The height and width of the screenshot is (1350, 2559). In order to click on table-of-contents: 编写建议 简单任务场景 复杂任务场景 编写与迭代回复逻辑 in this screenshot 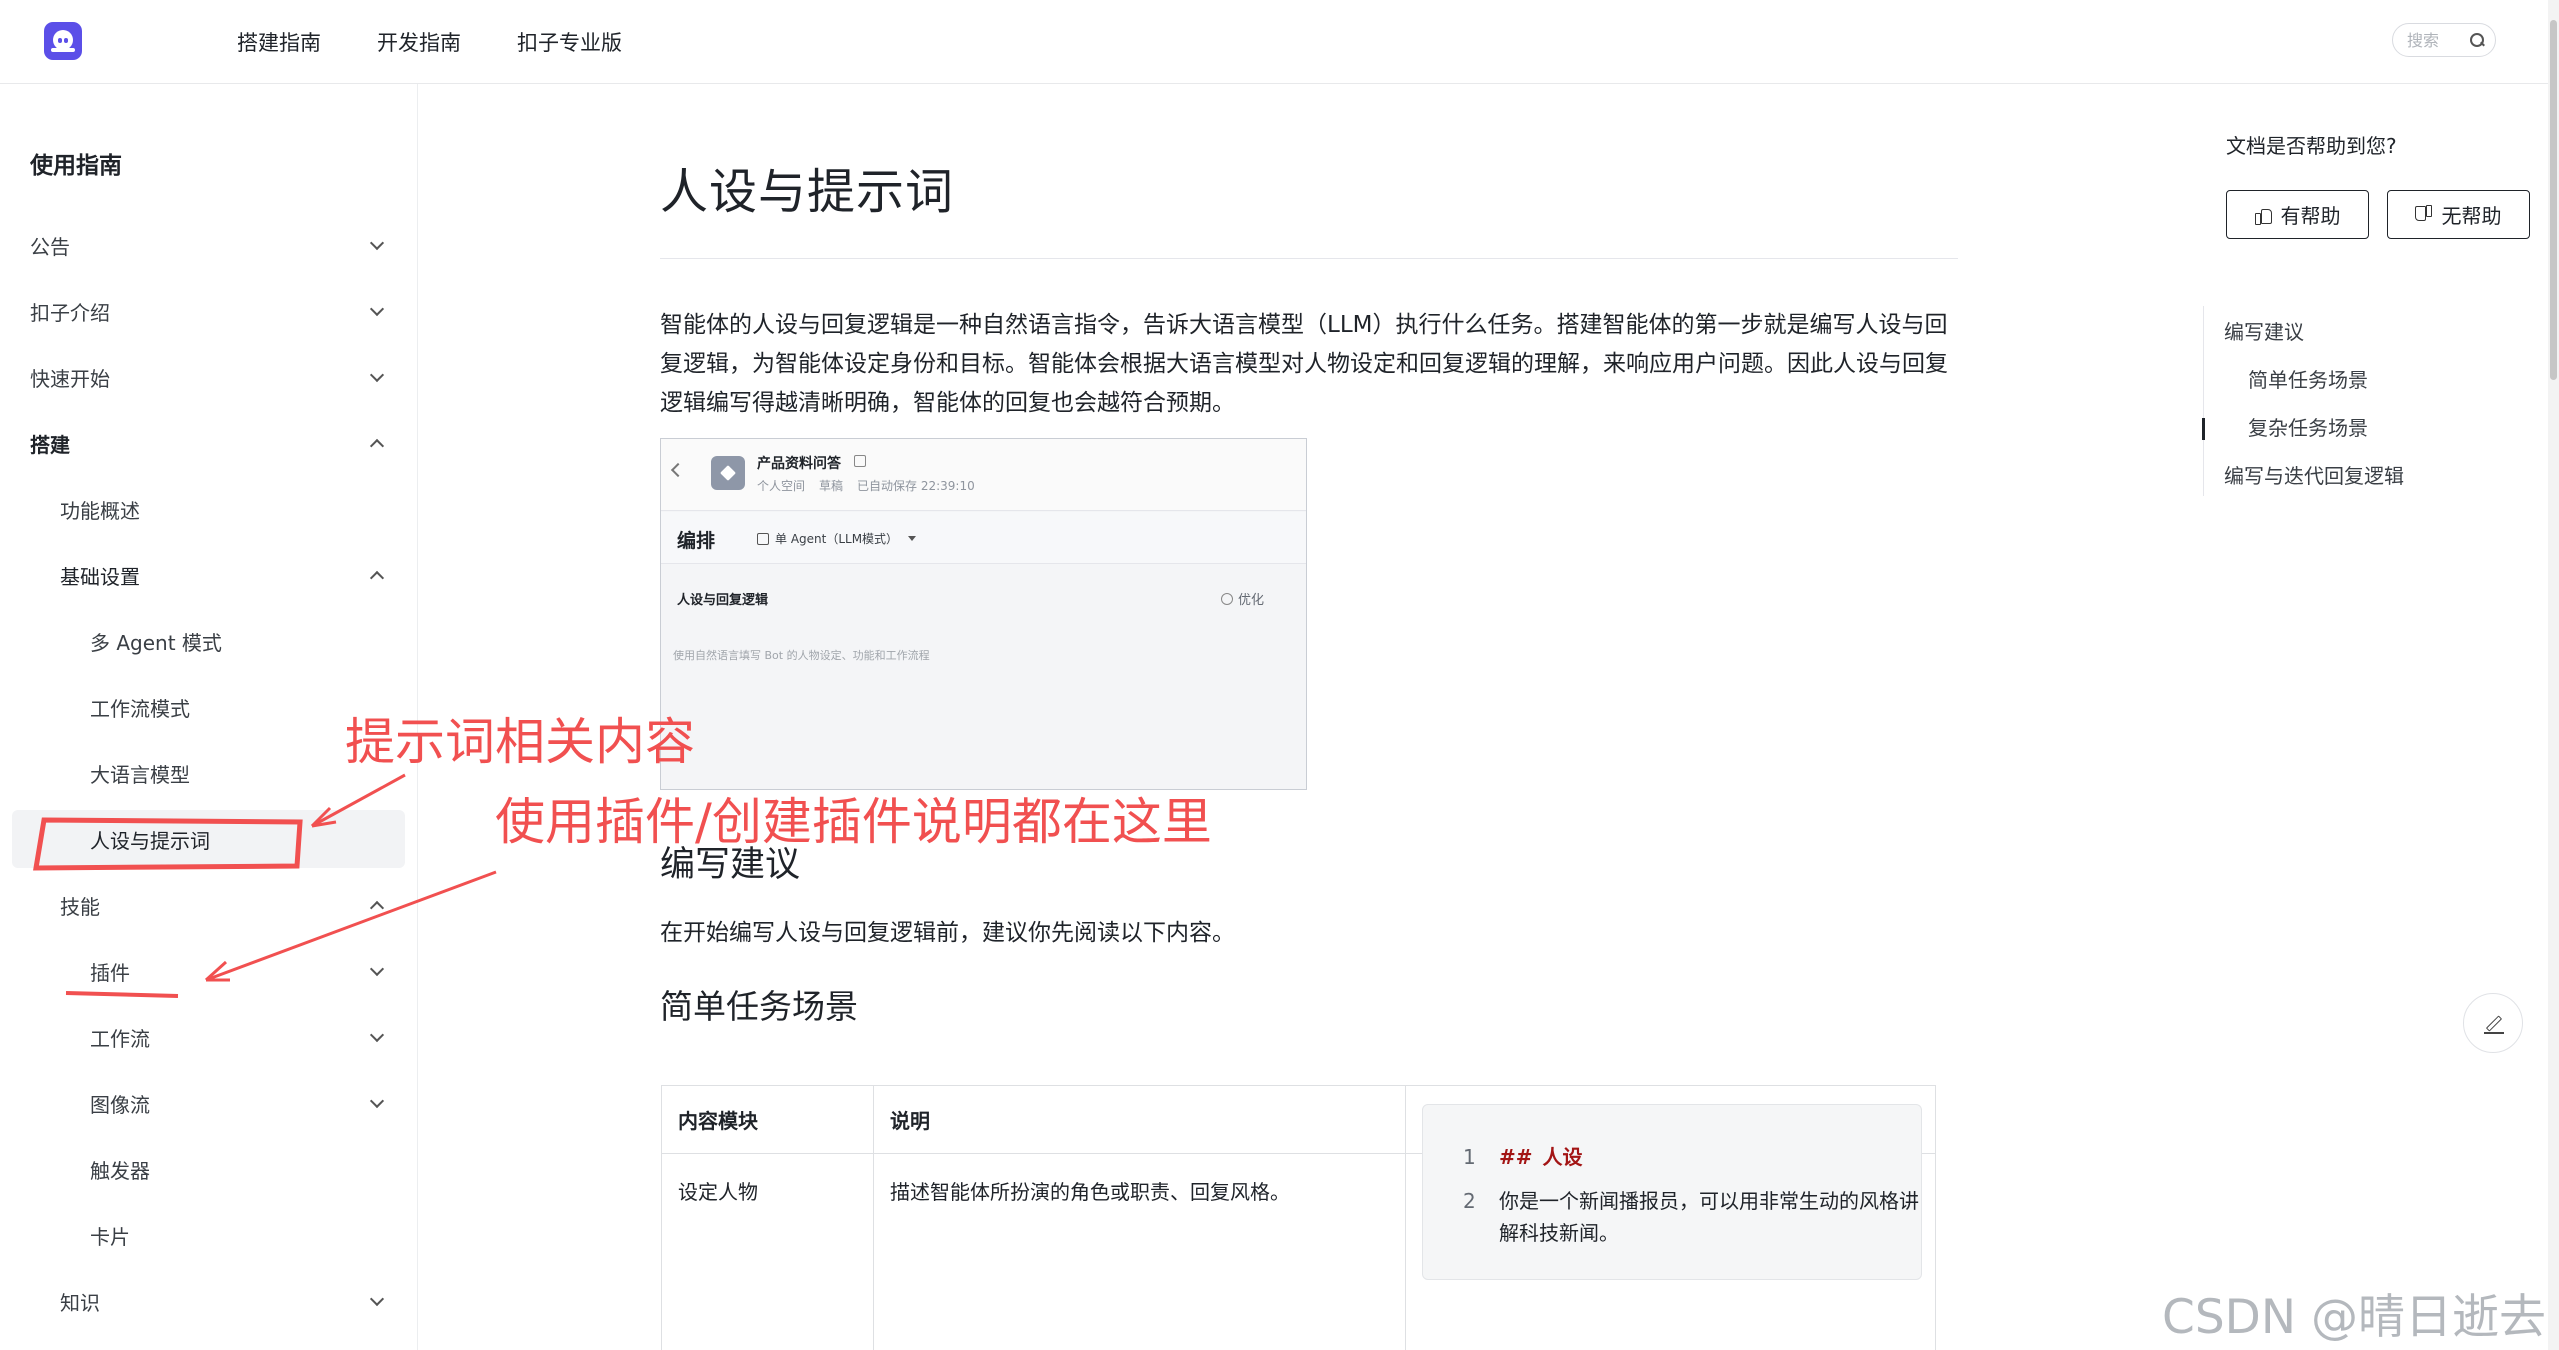, I will do `click(2352, 401)`.